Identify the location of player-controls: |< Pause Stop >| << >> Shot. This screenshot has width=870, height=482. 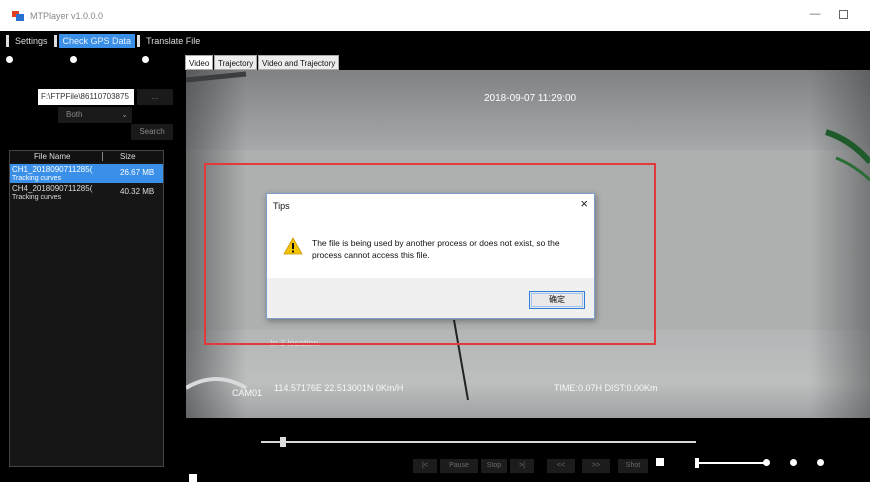
(528, 450).